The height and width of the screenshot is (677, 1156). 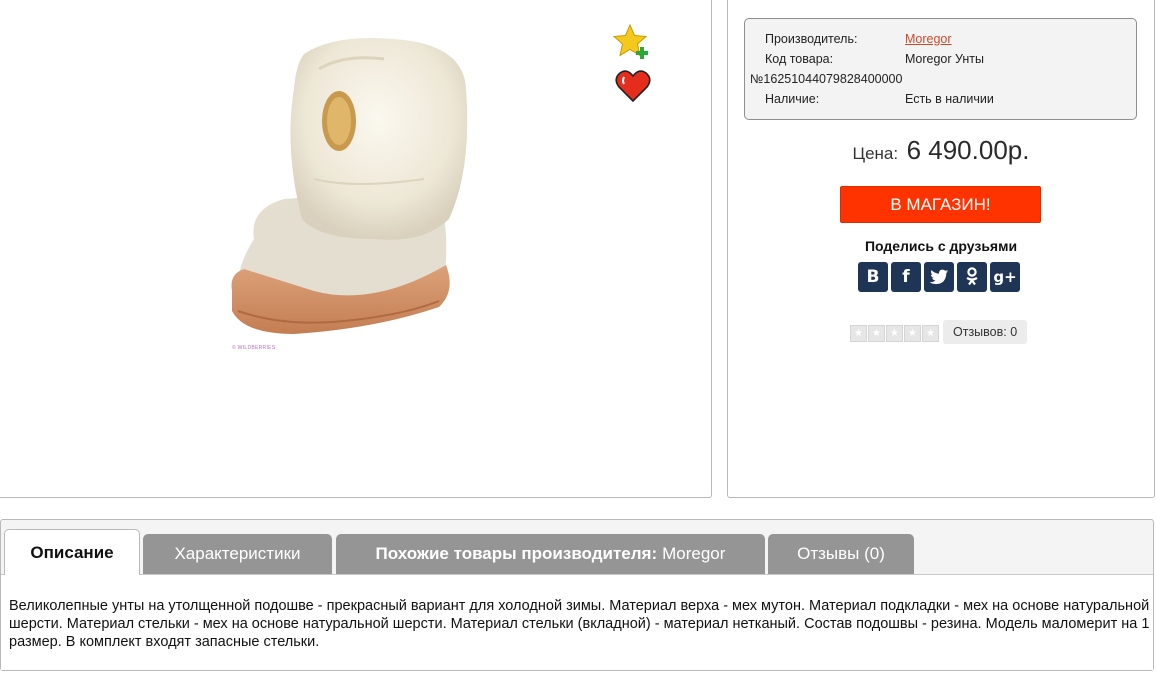 I want to click on star-plus-icon, so click(x=632, y=42).